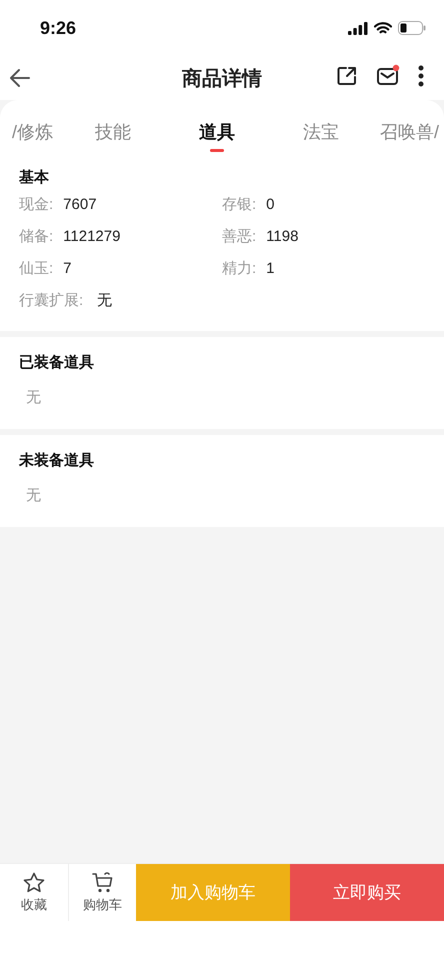  What do you see at coordinates (36, 205) in the screenshot?
I see `field-label: 现金:` at bounding box center [36, 205].